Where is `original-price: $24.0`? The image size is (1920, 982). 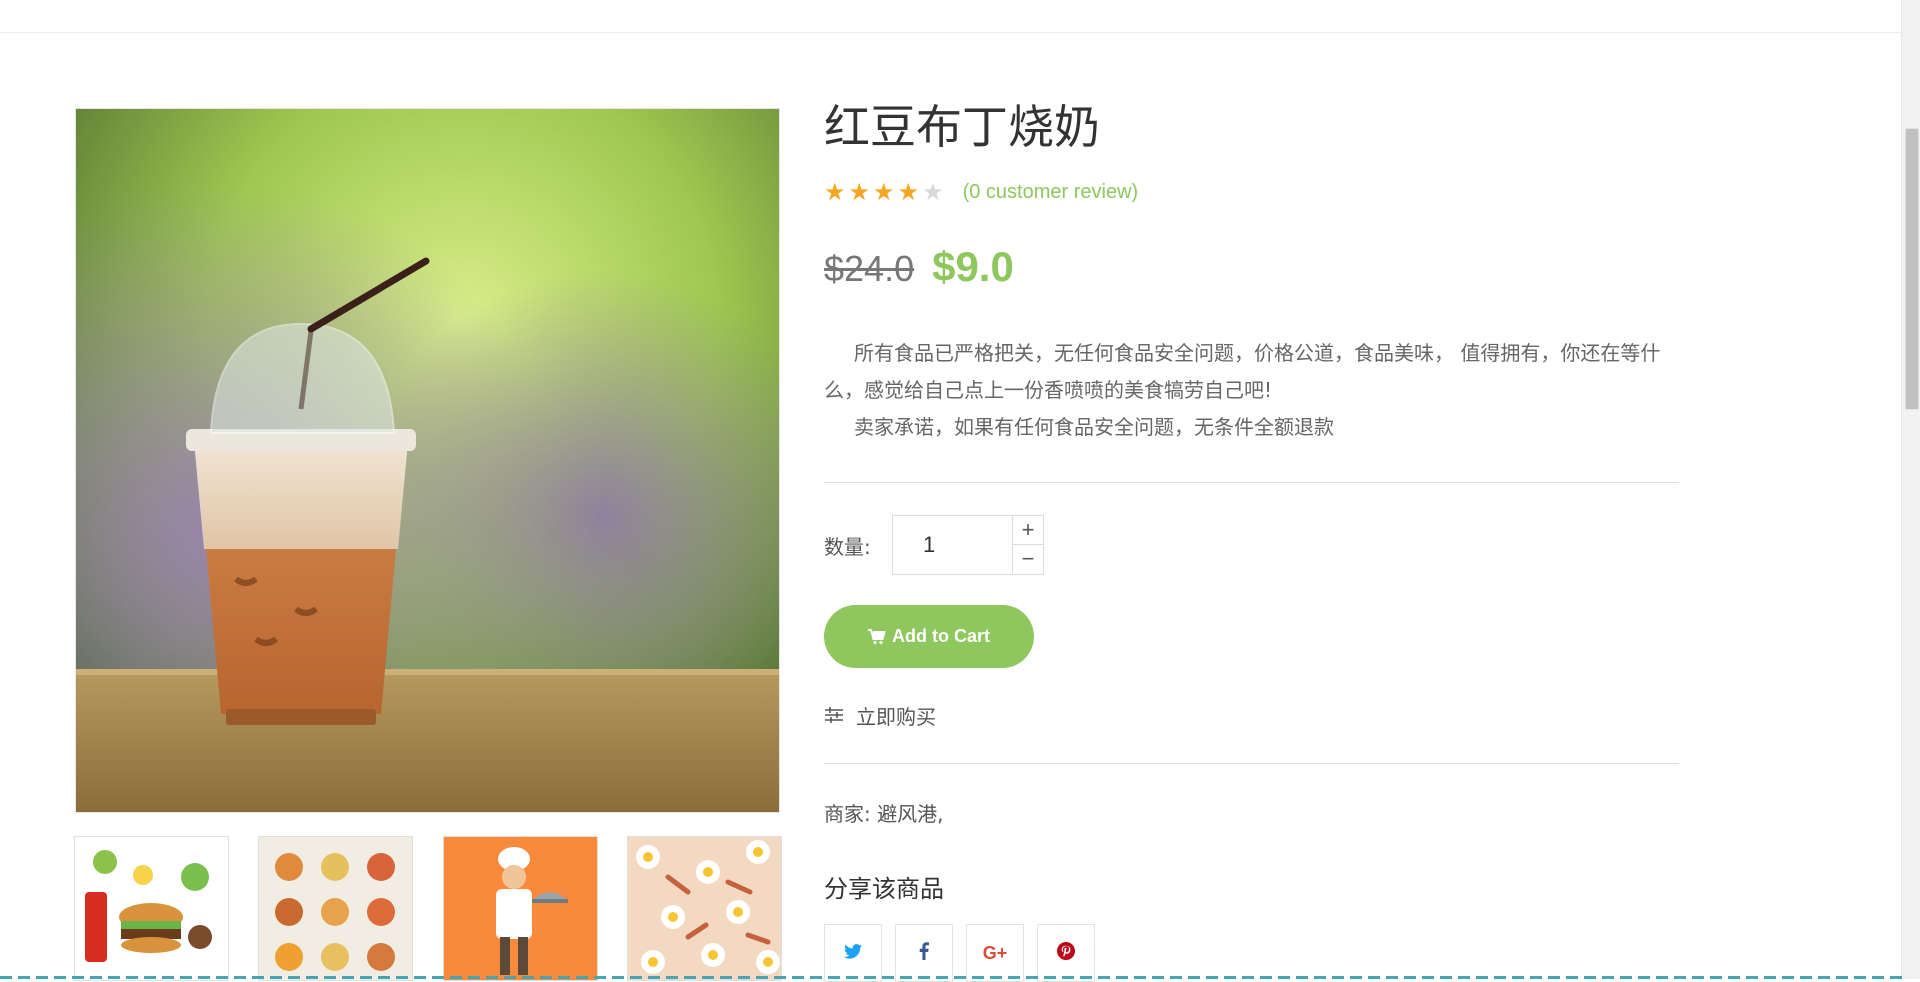
original-price: $24.0 is located at coordinates (869, 269).